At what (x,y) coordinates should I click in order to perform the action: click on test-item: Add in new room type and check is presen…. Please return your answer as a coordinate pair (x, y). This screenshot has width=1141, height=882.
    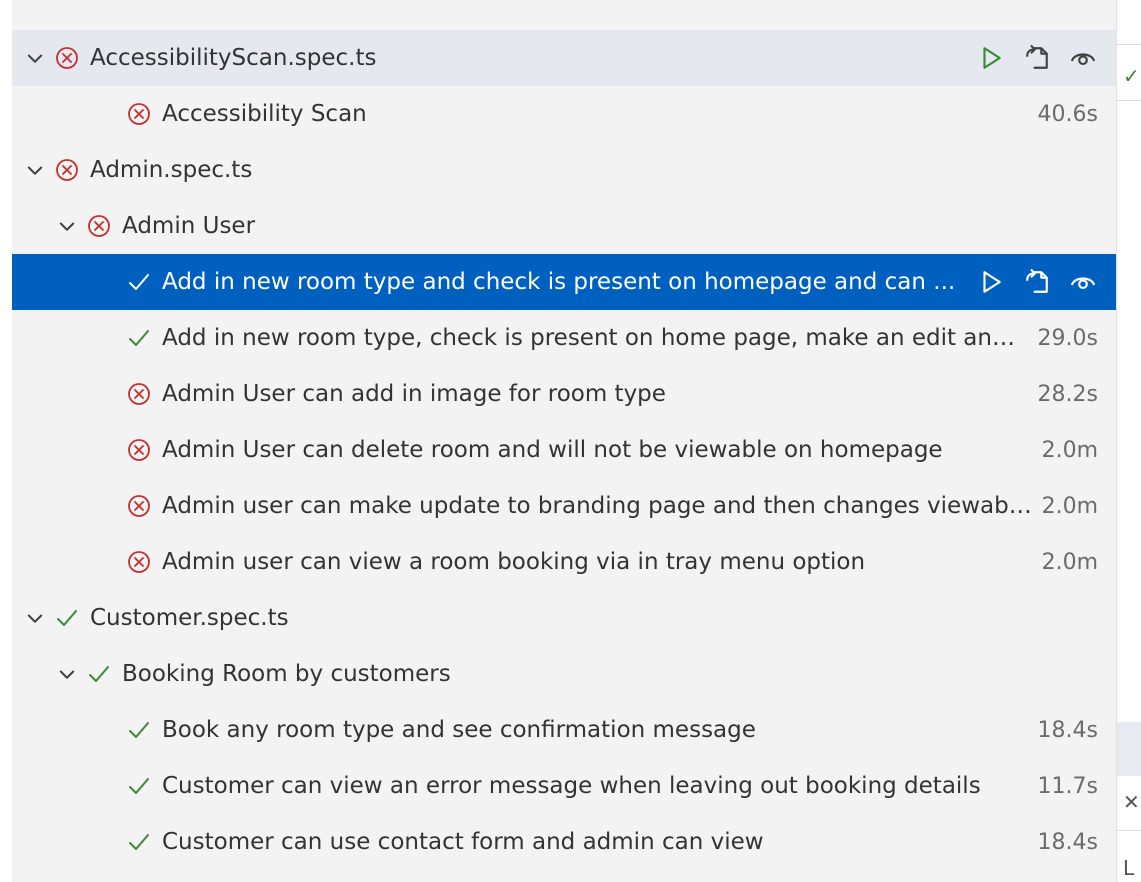
    Looking at the image, I should click on (564, 282).